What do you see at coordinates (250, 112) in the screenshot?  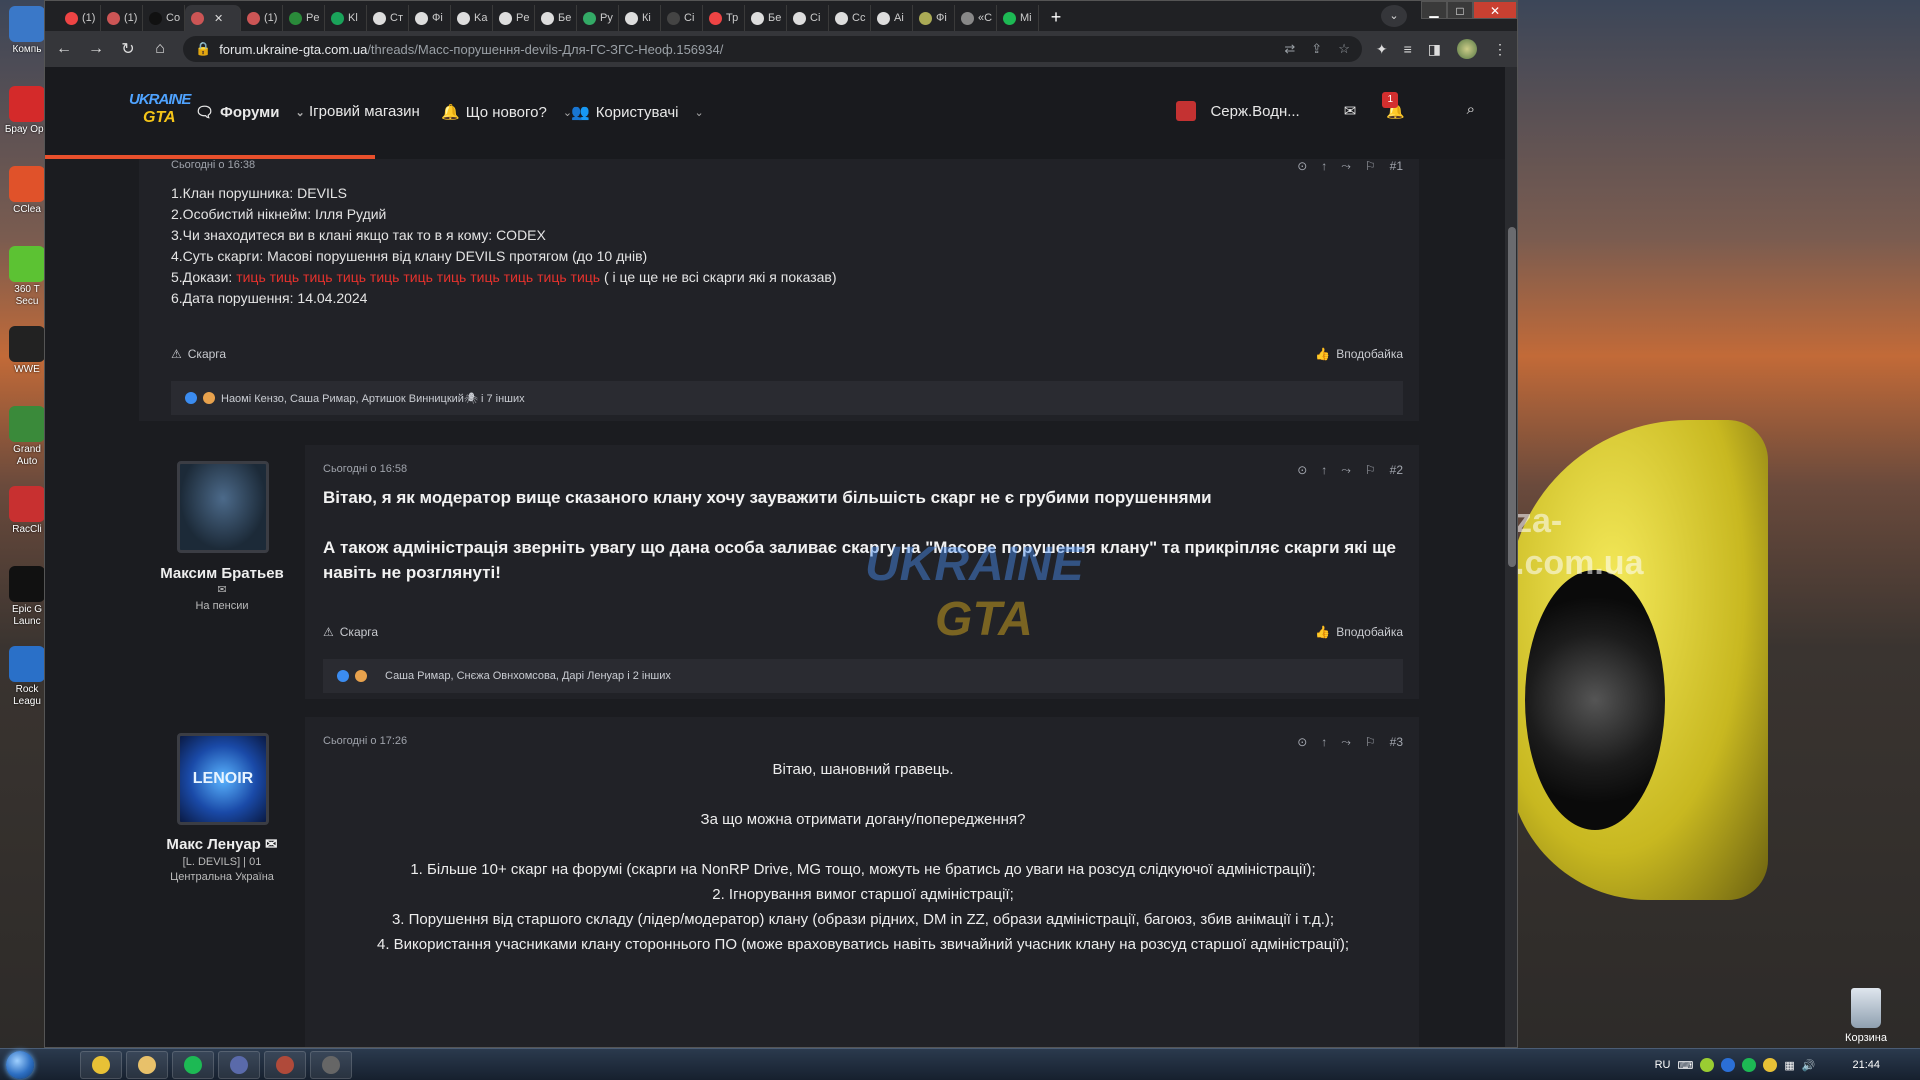 I see `nav-forums: 🗨 Форуми ⌄` at bounding box center [250, 112].